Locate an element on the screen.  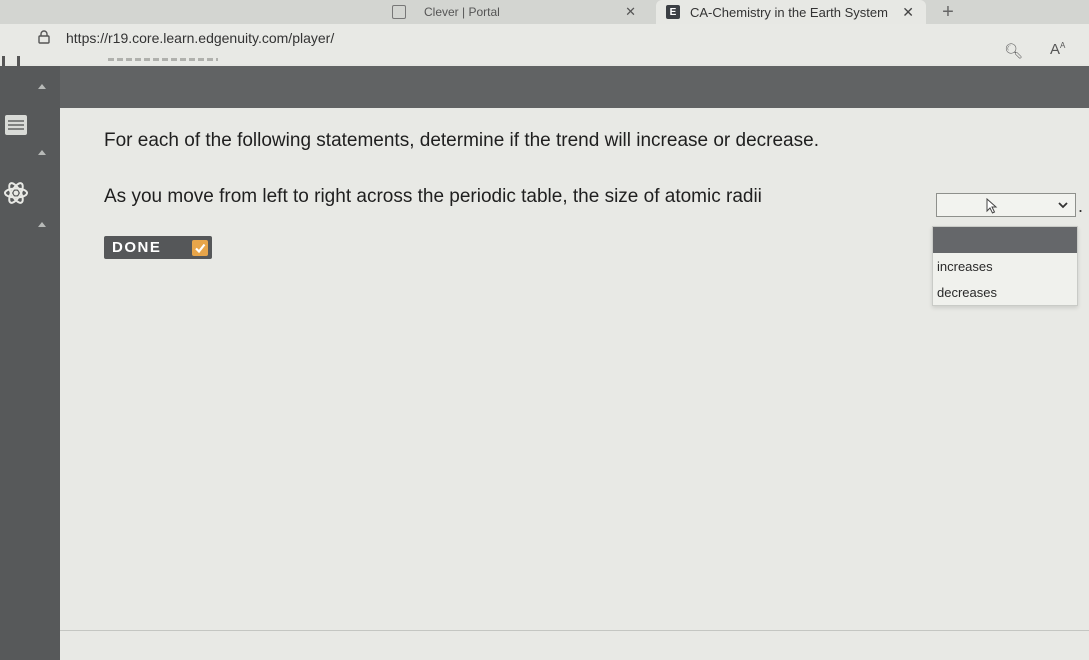
sidebar is located at coordinates (30, 363).